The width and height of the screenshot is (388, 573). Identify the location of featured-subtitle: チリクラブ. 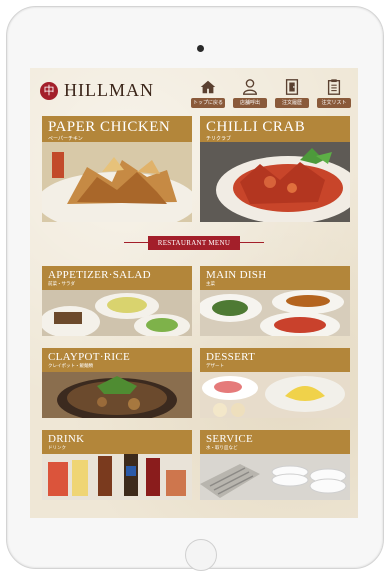
(219, 139).